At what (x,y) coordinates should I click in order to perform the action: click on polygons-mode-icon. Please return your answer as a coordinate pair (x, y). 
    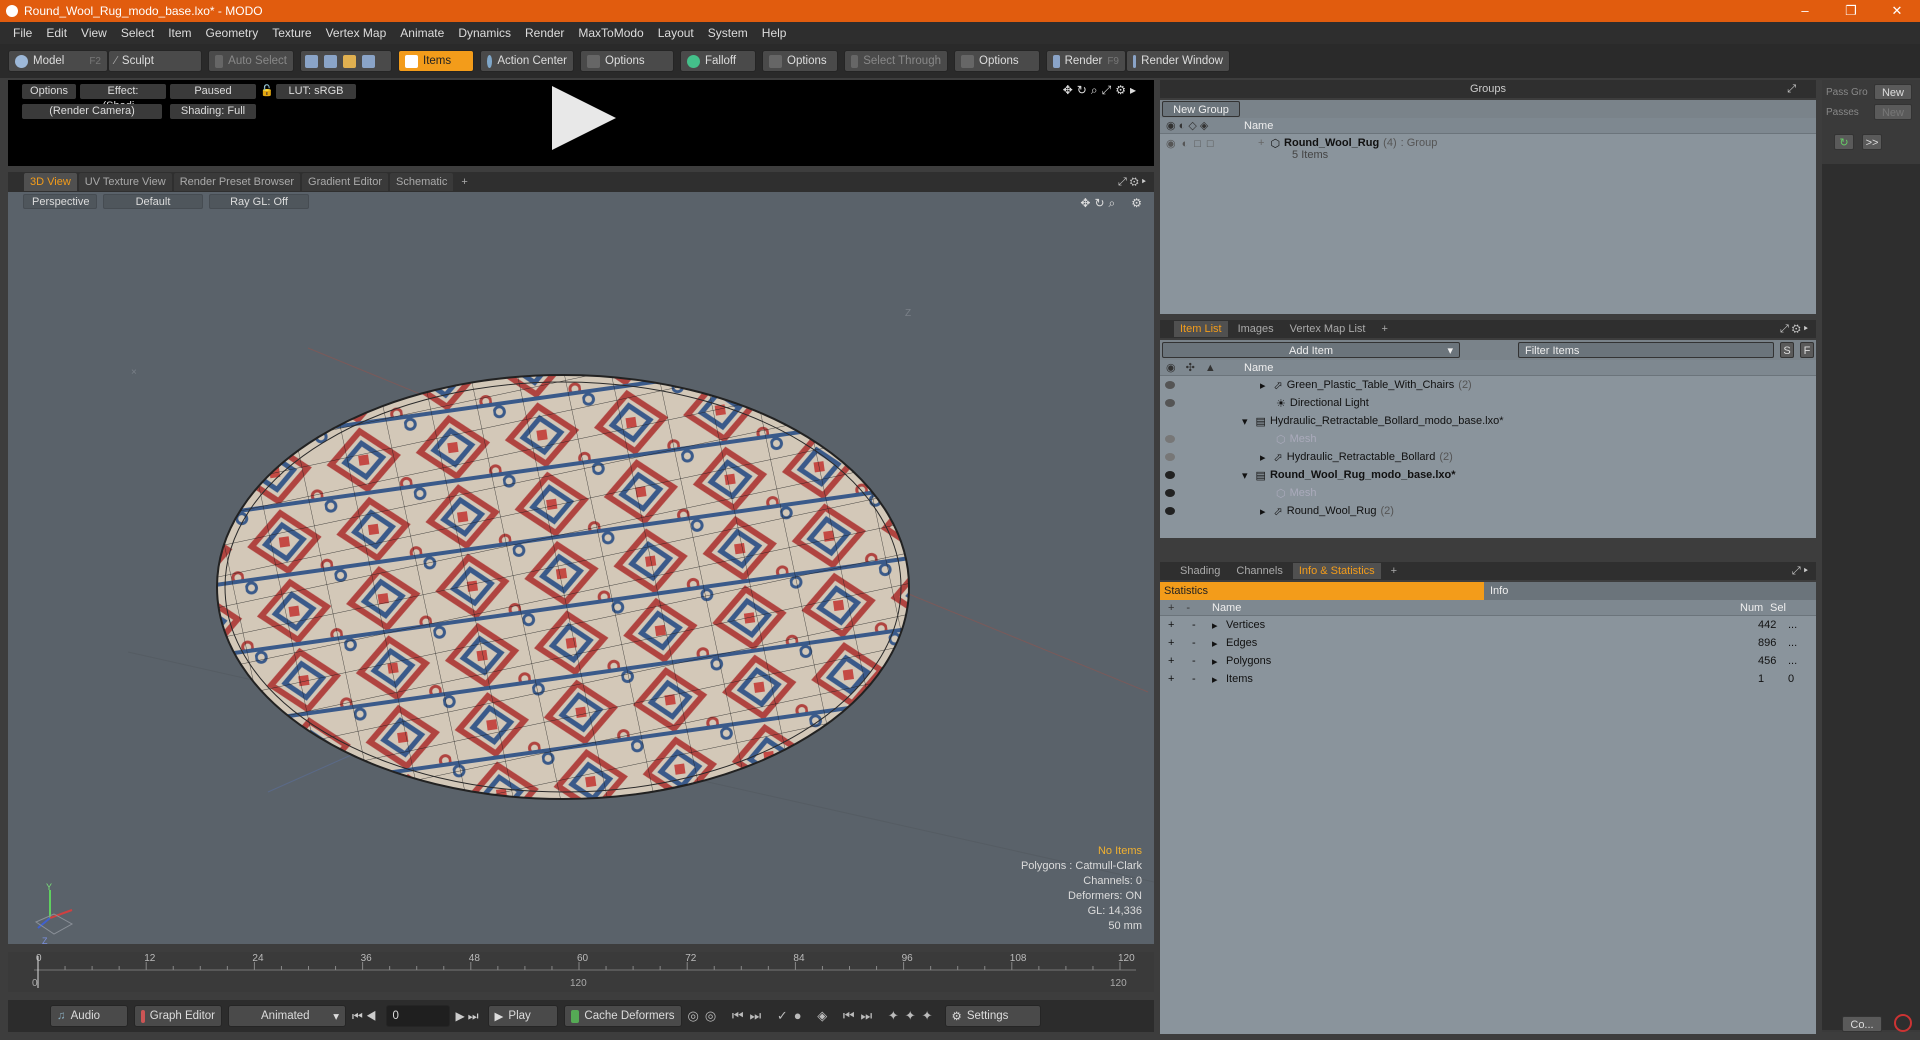
    Looking at the image, I should click on (349, 61).